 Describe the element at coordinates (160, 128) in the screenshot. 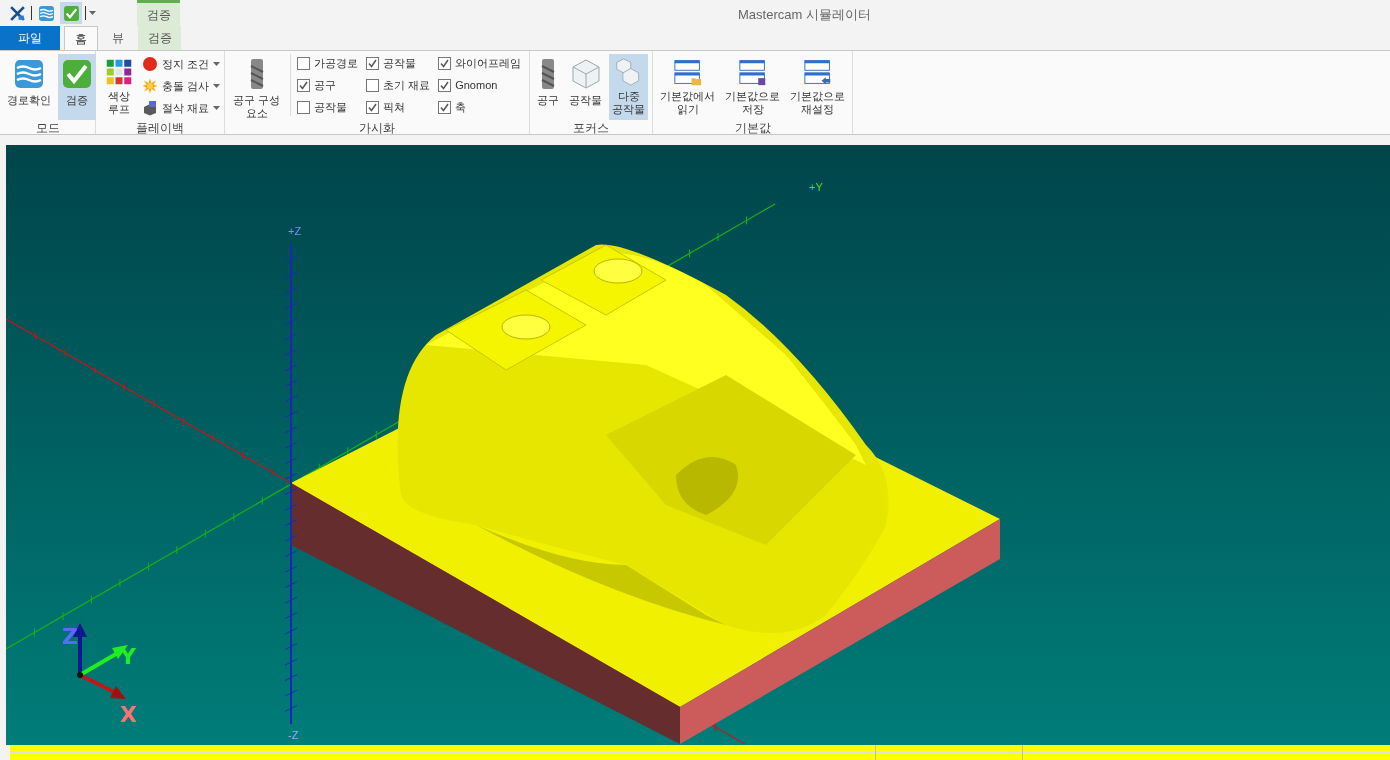

I see `group-label: 플레이백` at that location.